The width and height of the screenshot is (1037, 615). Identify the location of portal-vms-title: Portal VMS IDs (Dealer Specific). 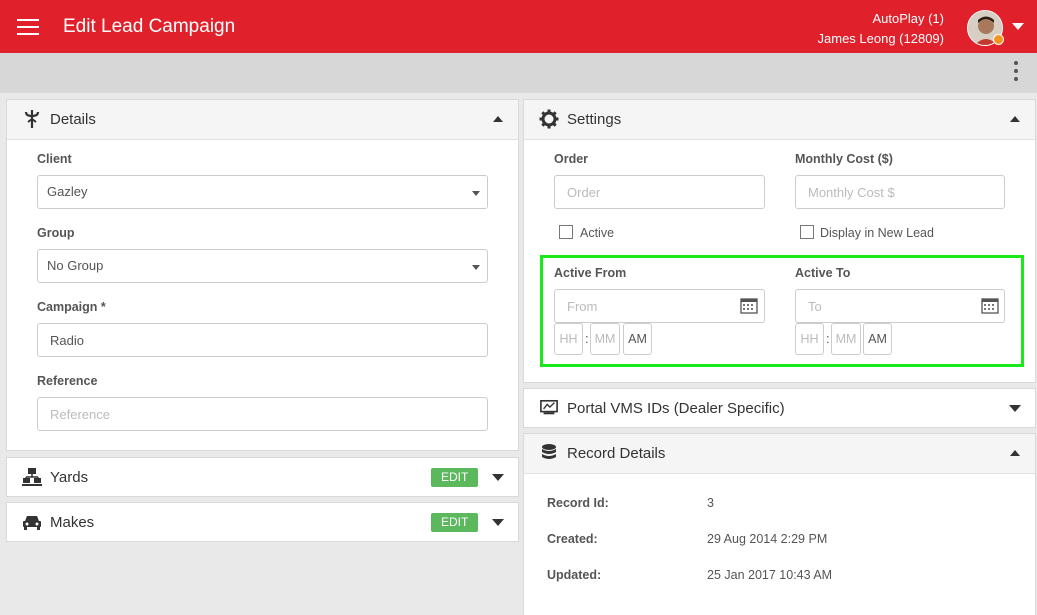
(676, 408).